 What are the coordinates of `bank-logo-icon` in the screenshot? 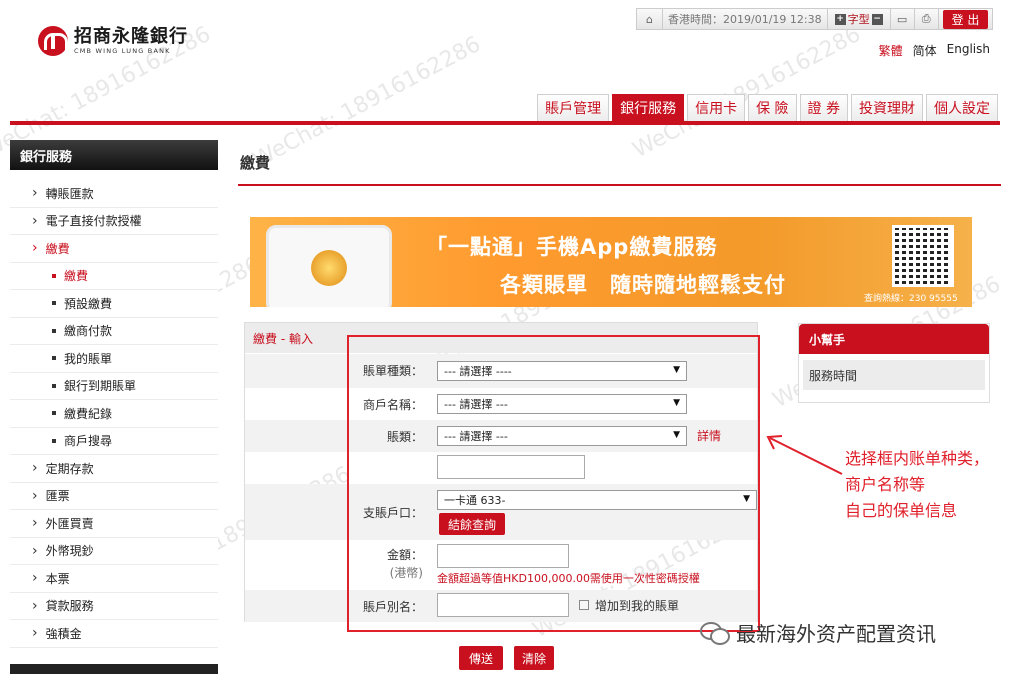 It's located at (53, 41).